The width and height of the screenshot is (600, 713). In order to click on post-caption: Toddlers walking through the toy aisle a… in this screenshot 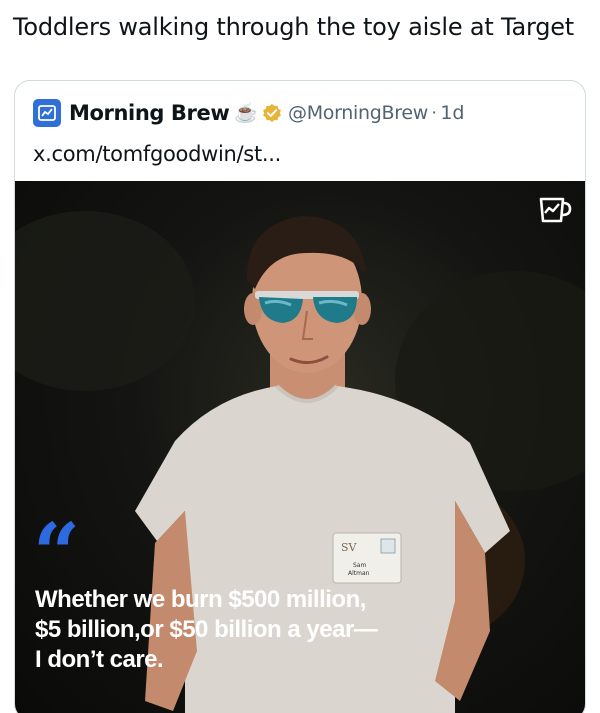, I will do `click(294, 27)`.